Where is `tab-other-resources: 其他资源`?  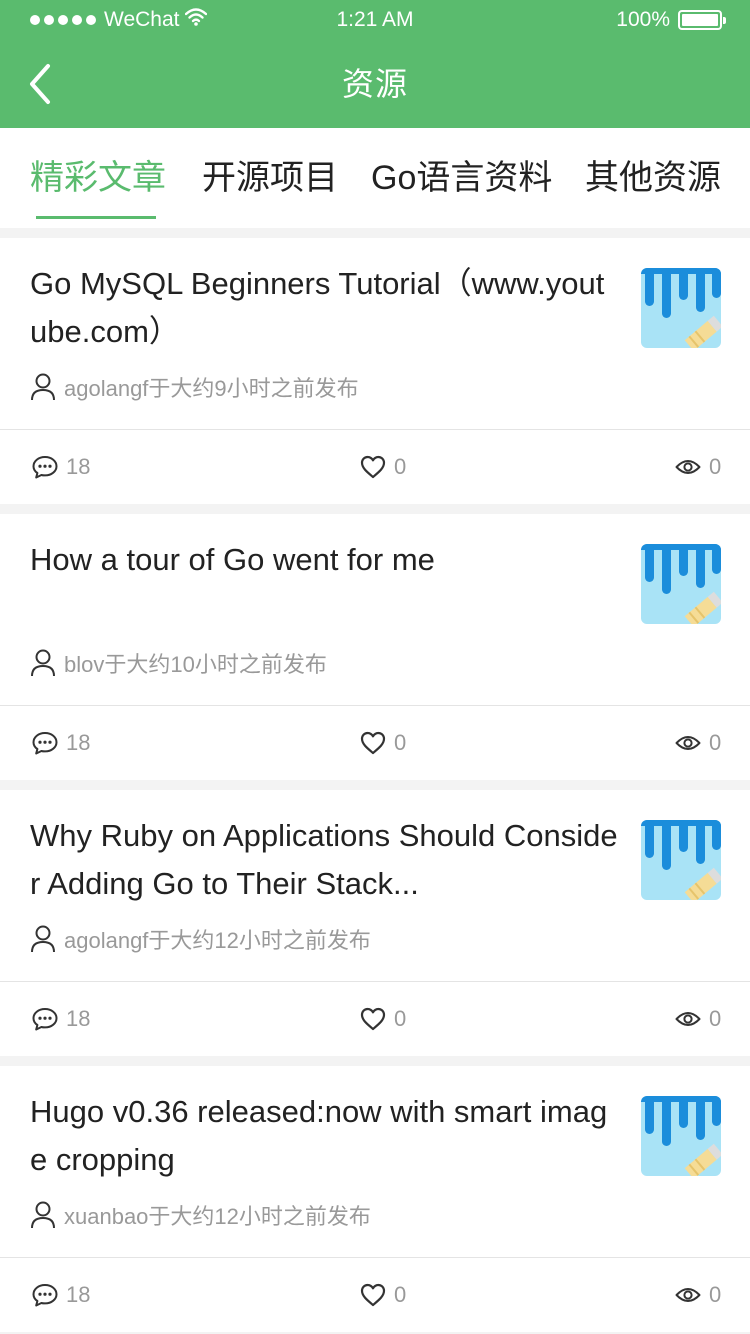
tab-other-resources: 其他资源 is located at coordinates (653, 178).